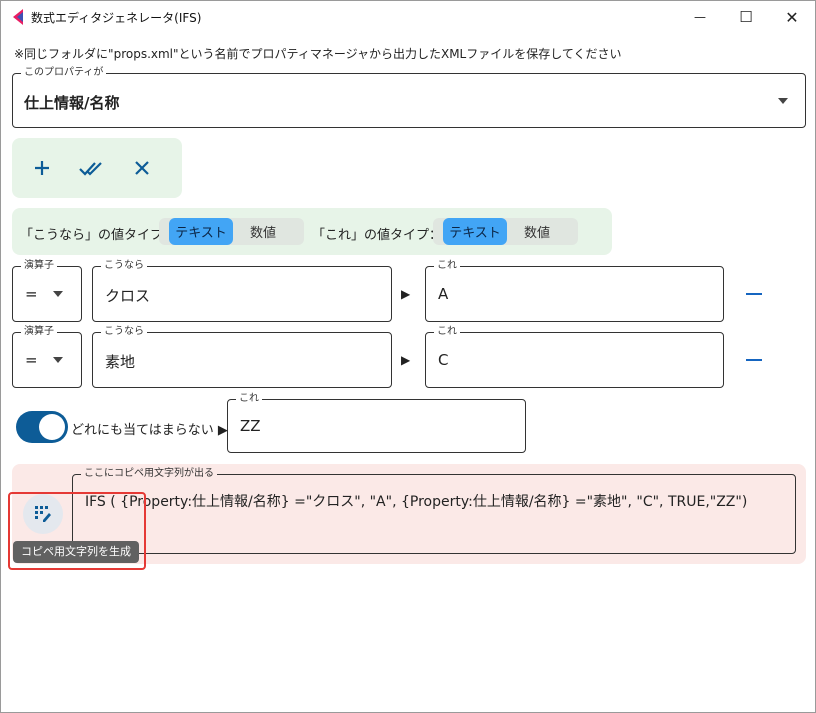  What do you see at coordinates (249, 399) in the screenshot?
I see `default-kore-label: これ` at bounding box center [249, 399].